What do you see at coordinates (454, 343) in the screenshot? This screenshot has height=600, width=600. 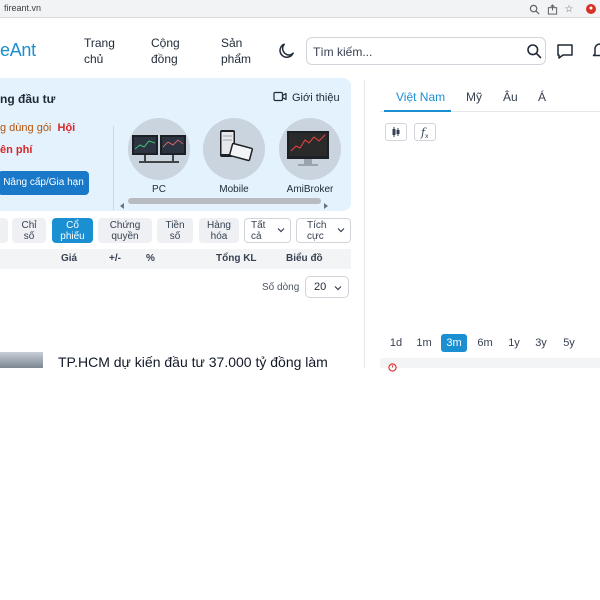 I see `range-3m: 3m` at bounding box center [454, 343].